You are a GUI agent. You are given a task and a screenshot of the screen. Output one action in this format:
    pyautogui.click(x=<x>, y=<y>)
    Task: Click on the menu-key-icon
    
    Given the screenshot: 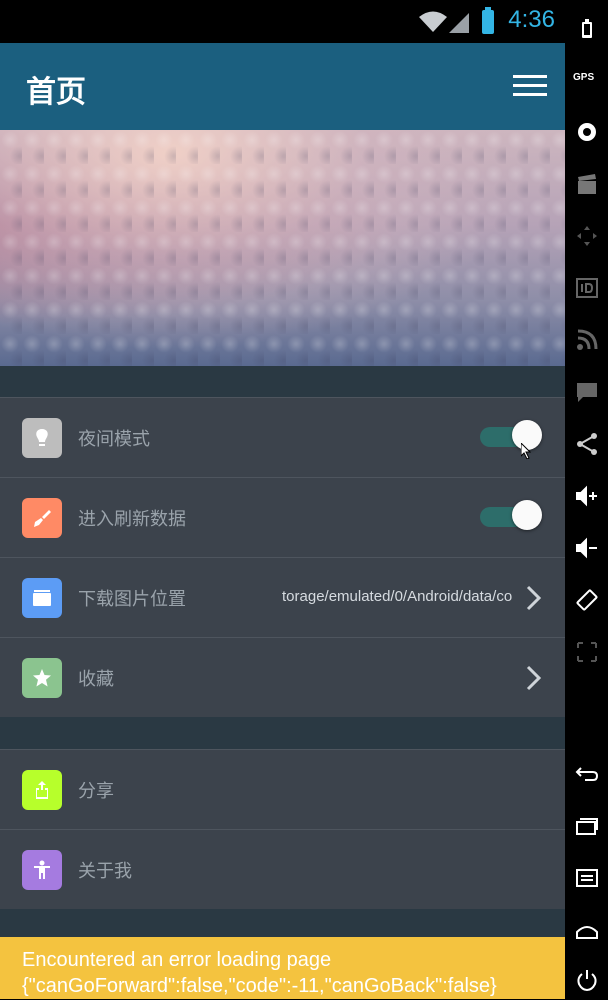 What is the action you would take?
    pyautogui.click(x=586, y=878)
    